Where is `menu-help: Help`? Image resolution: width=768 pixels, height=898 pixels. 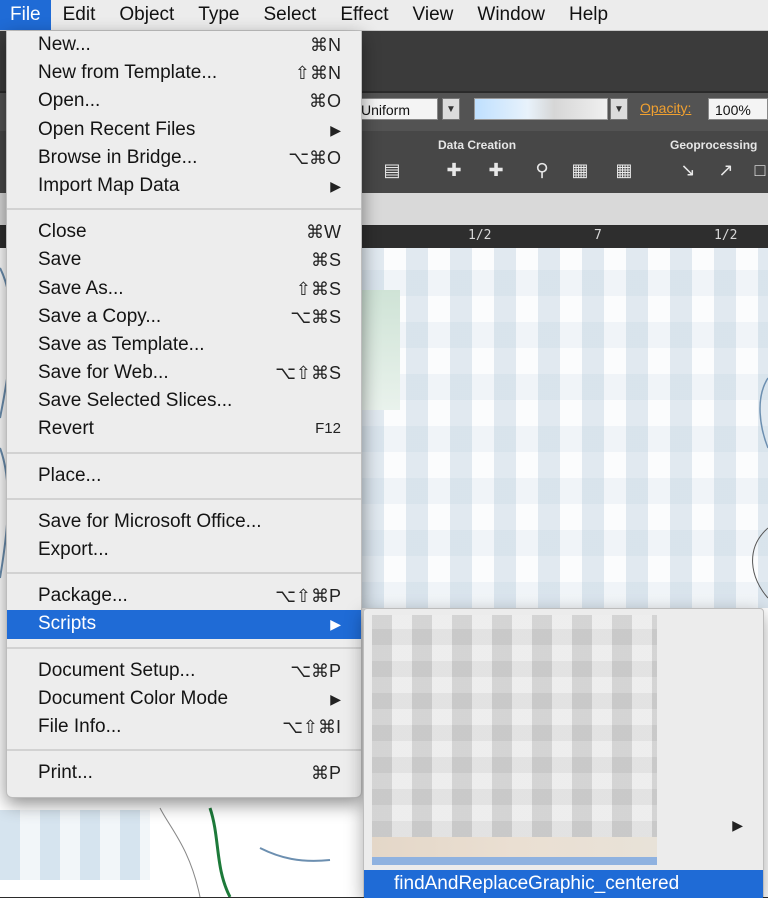
menu-help: Help is located at coordinates (588, 15).